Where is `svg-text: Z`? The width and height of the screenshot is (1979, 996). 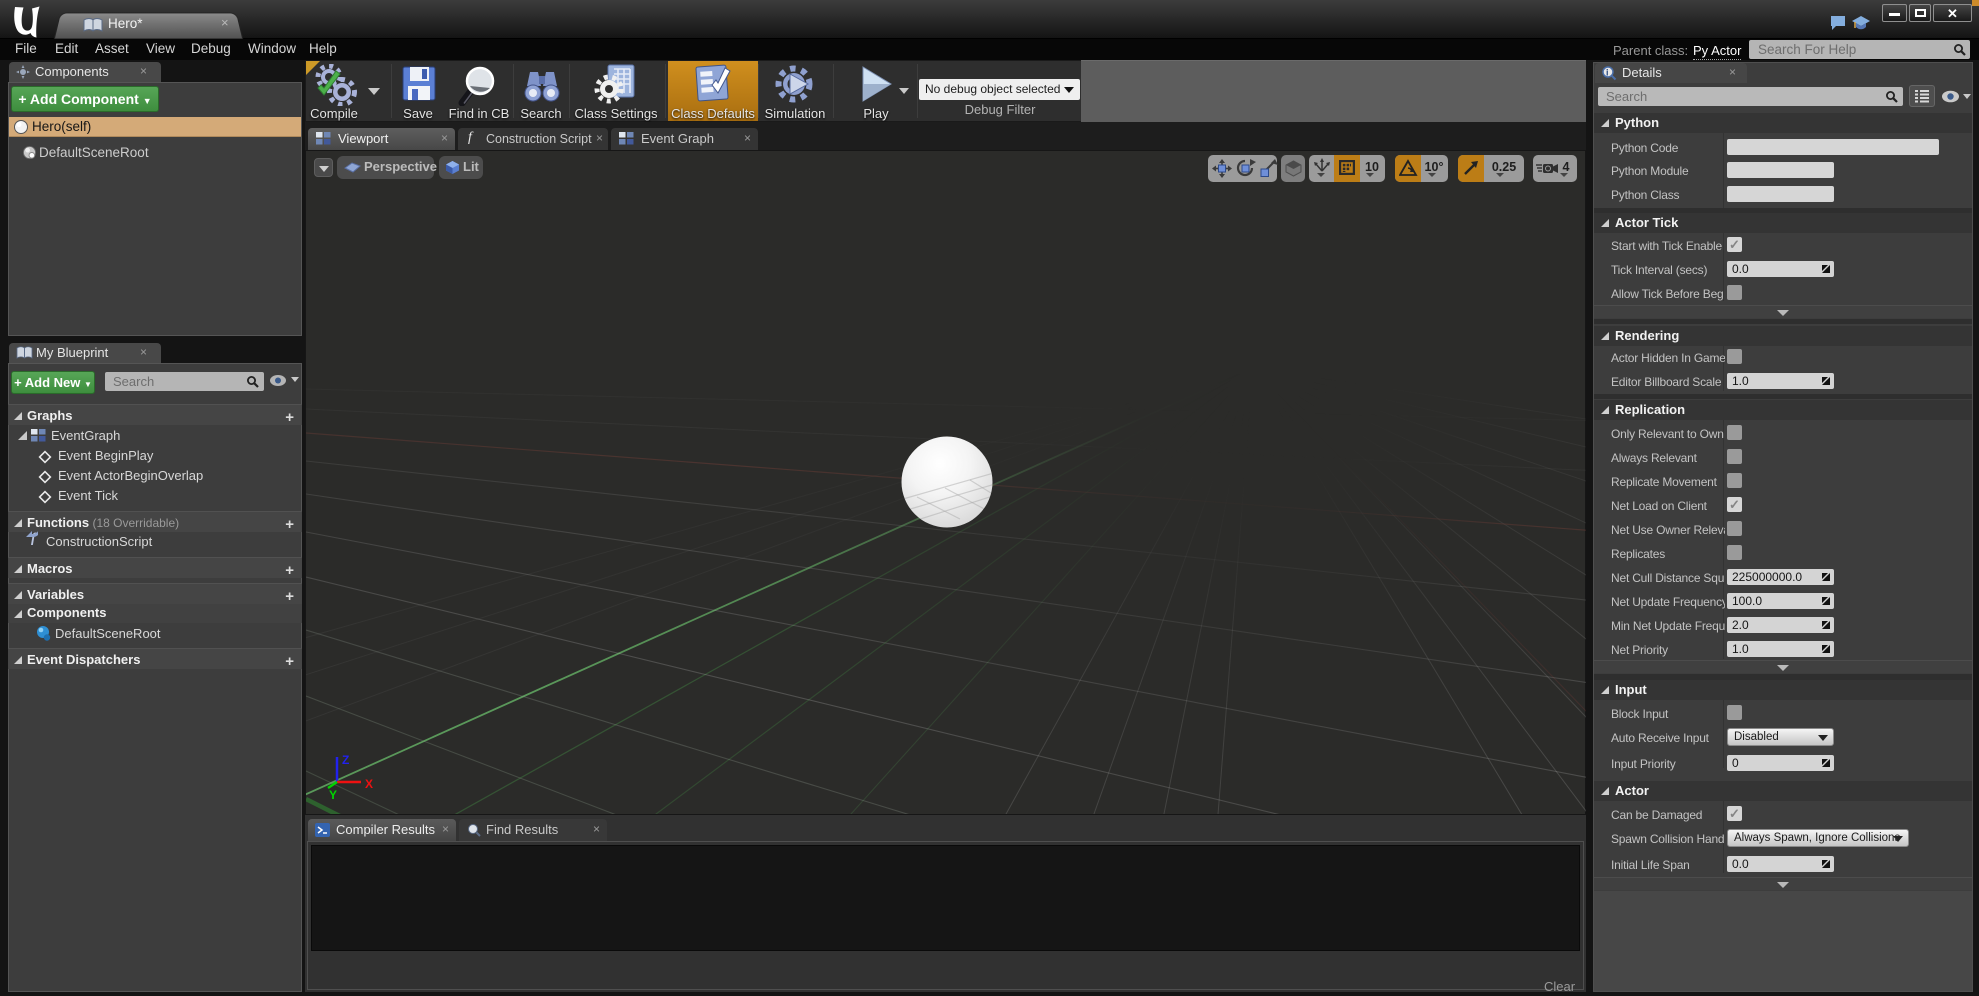 svg-text: Z is located at coordinates (345, 760).